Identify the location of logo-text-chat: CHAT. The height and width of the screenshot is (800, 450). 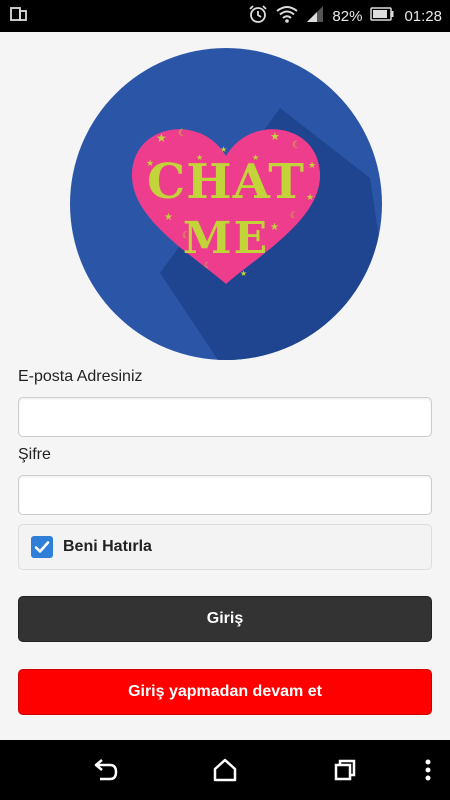
(226, 182).